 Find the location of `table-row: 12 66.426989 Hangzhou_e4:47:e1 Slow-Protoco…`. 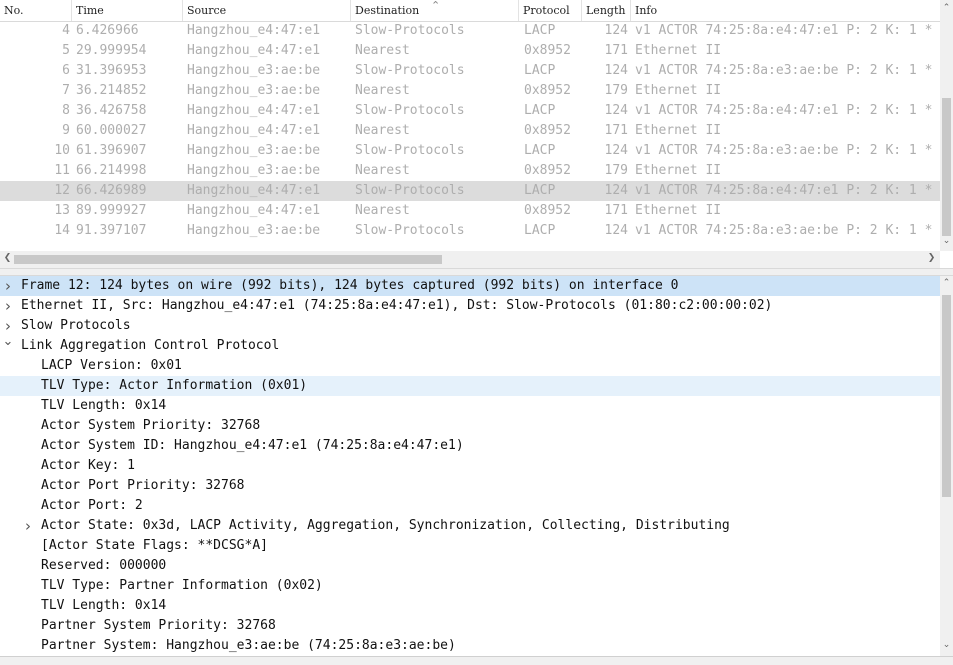

table-row: 12 66.426989 Hangzhou_e4:47:e1 Slow-Protoco… is located at coordinates (470, 191).